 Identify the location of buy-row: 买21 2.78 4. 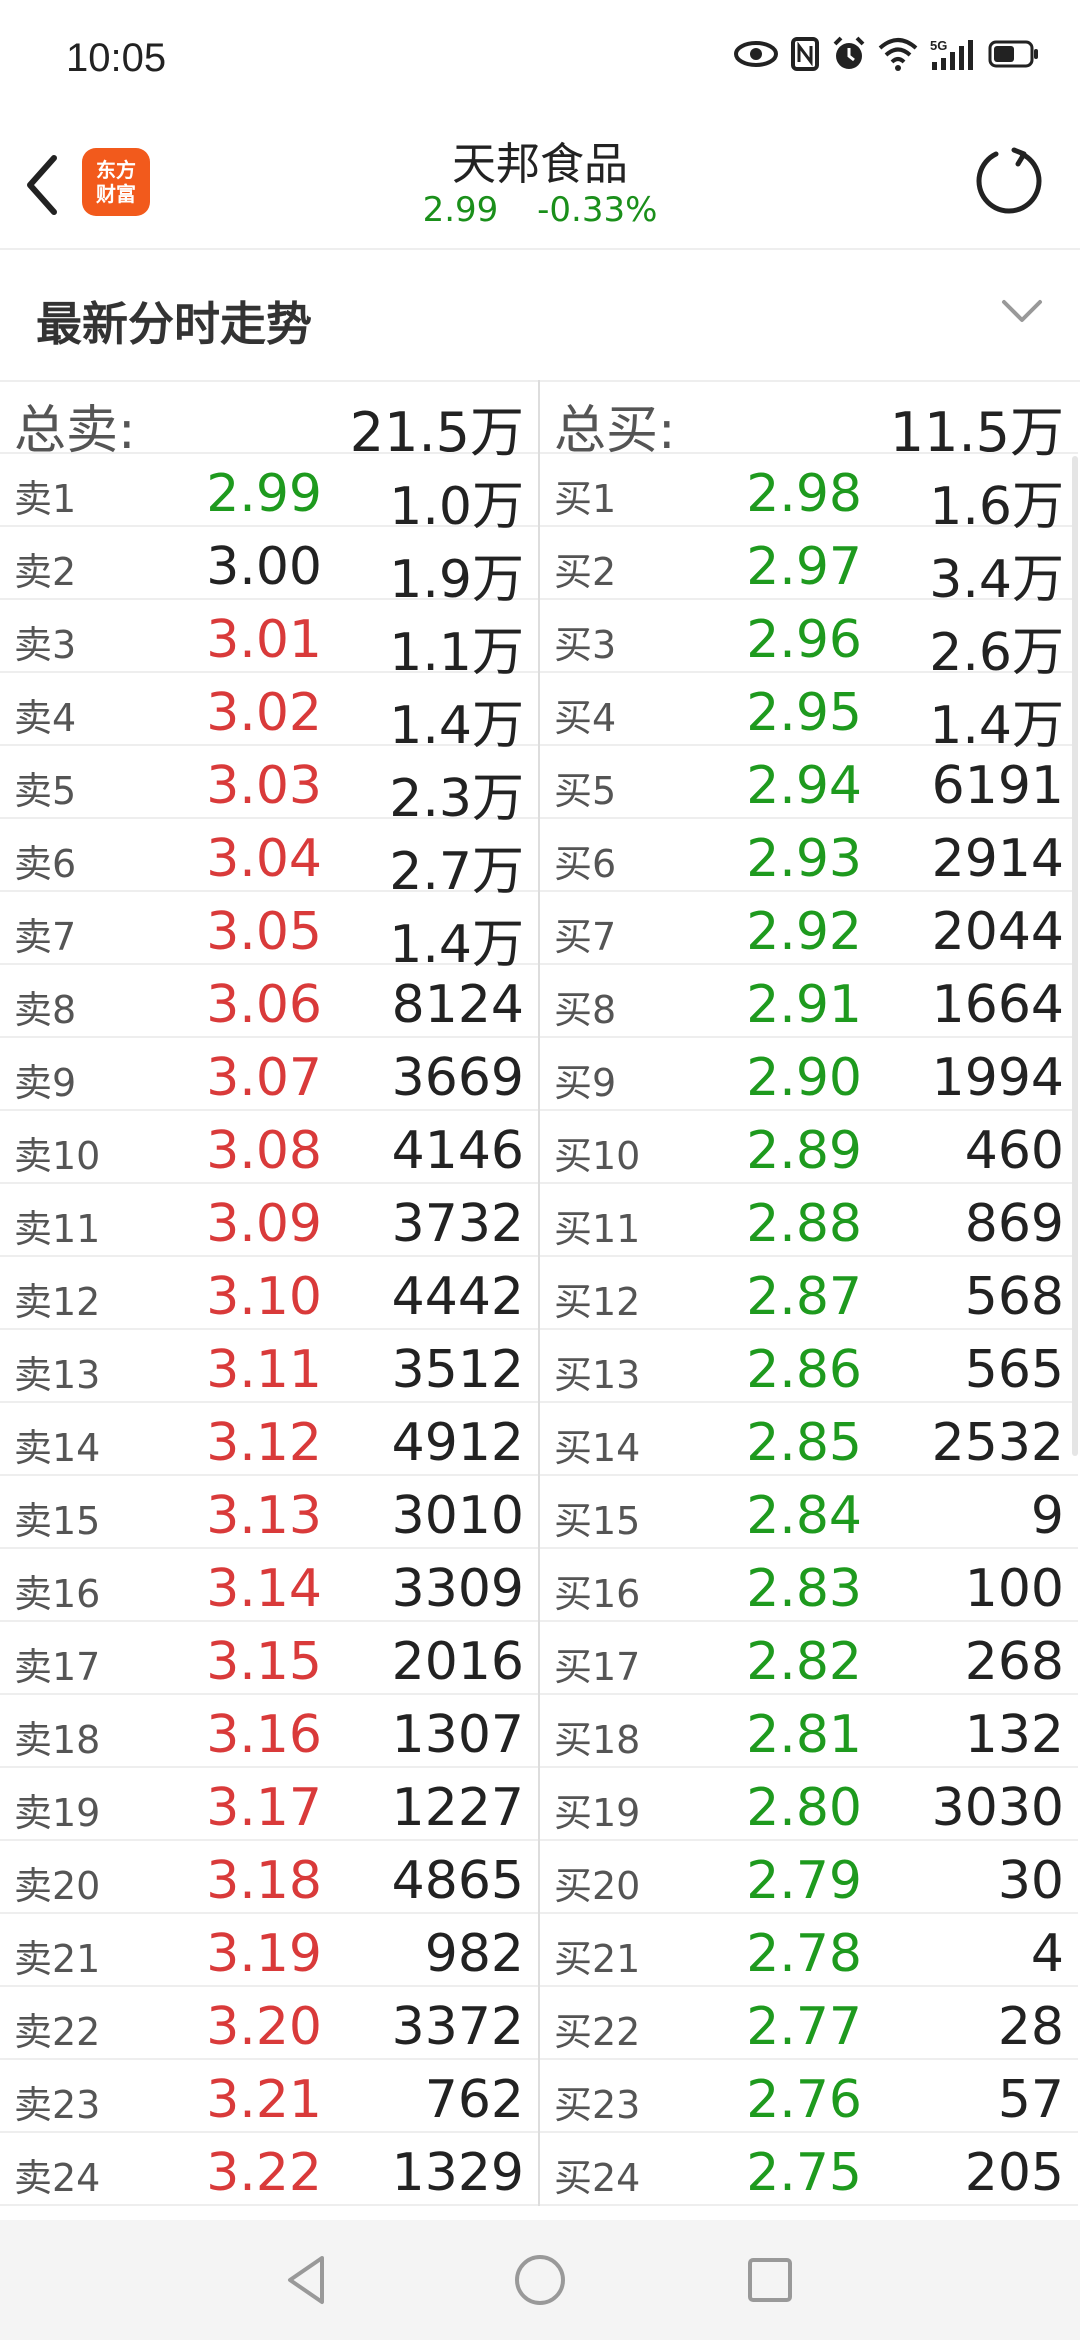
(809, 1950).